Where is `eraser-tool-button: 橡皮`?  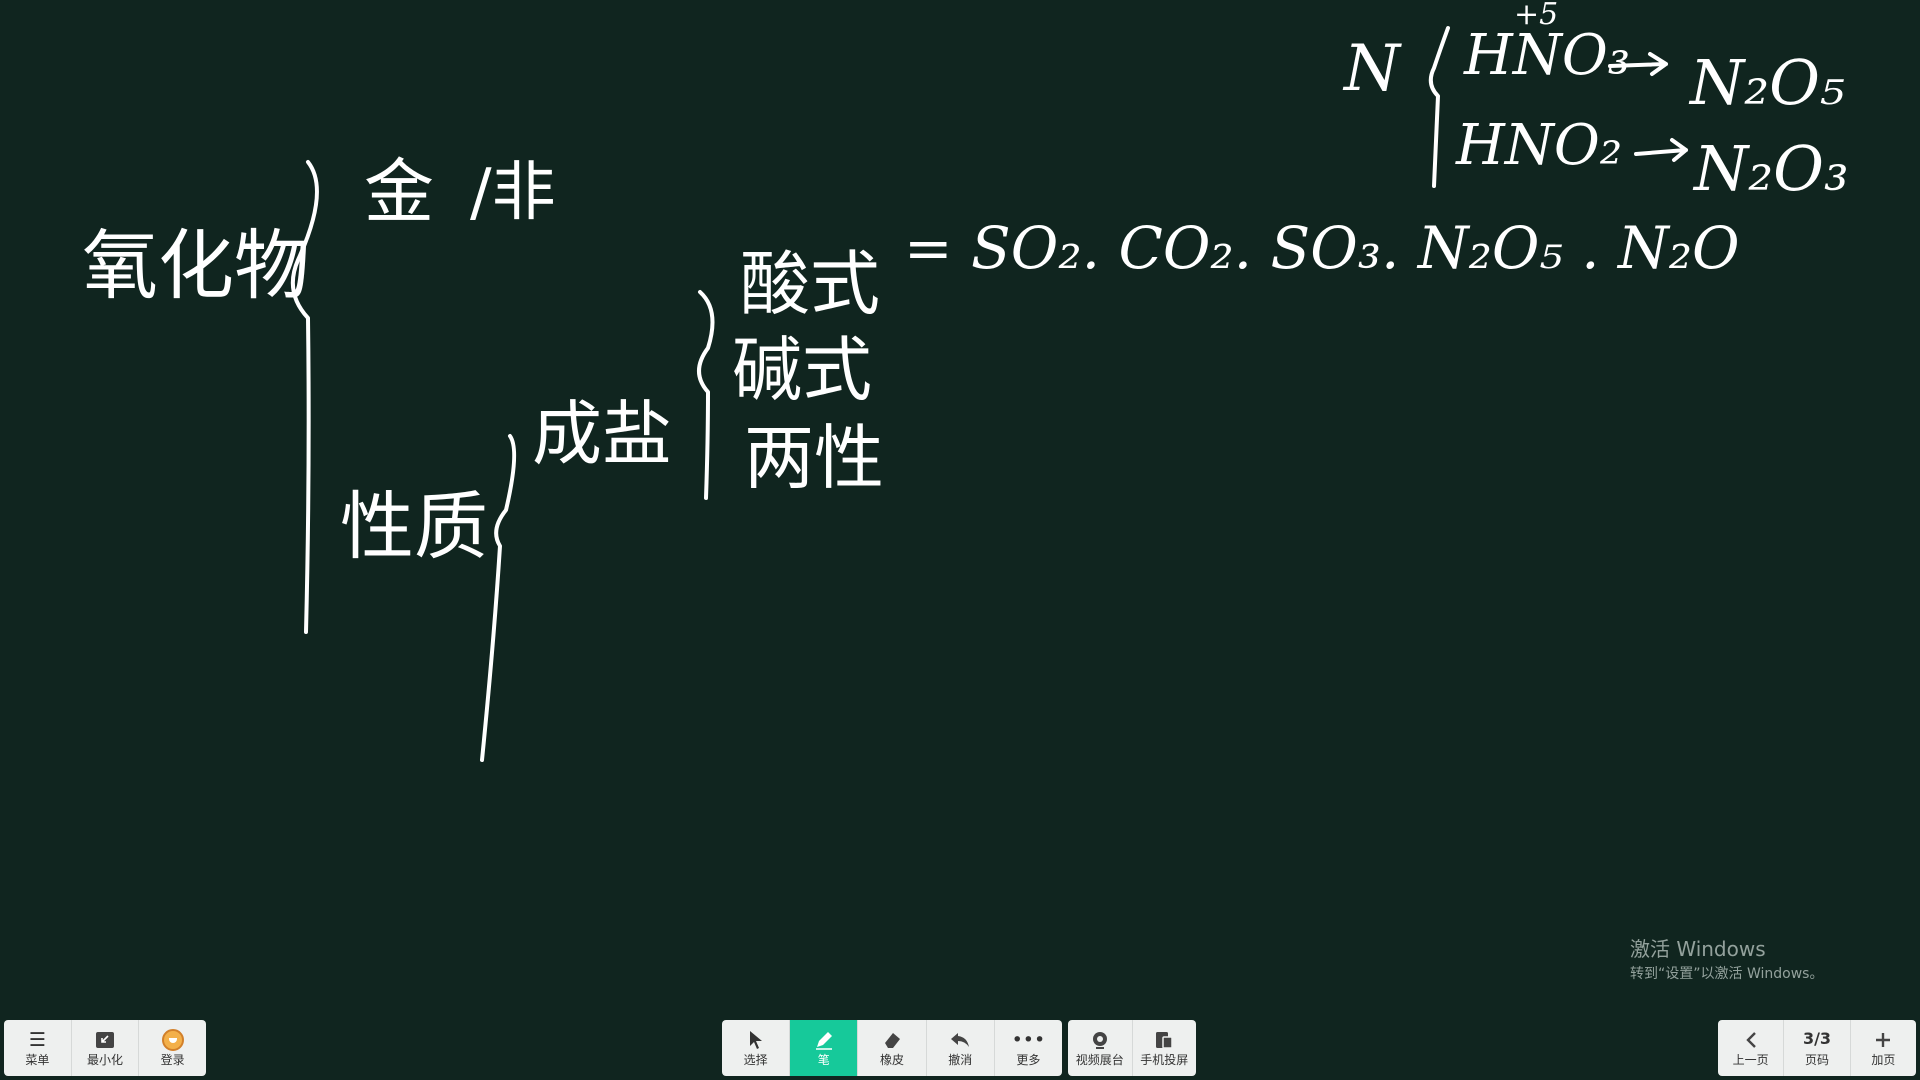 eraser-tool-button: 橡皮 is located at coordinates (892, 1048).